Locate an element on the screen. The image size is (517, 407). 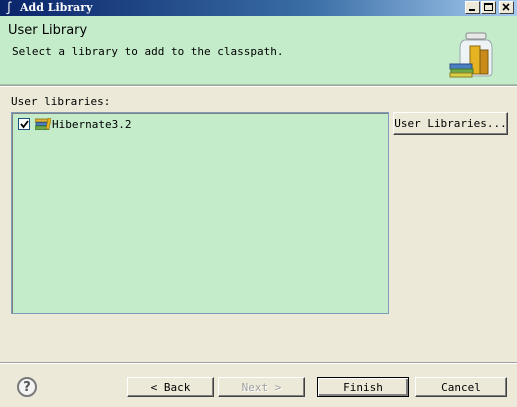
minimize-button is located at coordinates (472, 7).